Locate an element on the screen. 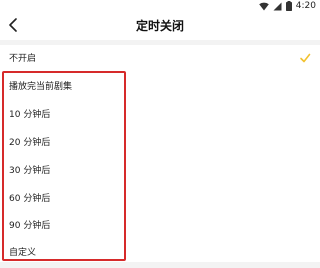  option-row-30-min: 30 分钟后 is located at coordinates (160, 171).